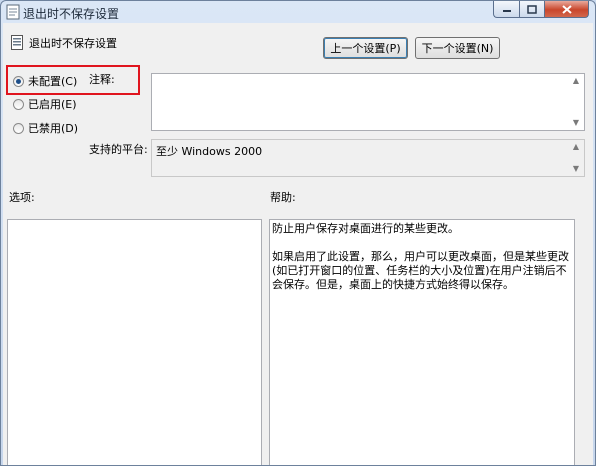 Image resolution: width=596 pixels, height=466 pixels. I want to click on title-bar: 退出时不保存设置, so click(298, 12).